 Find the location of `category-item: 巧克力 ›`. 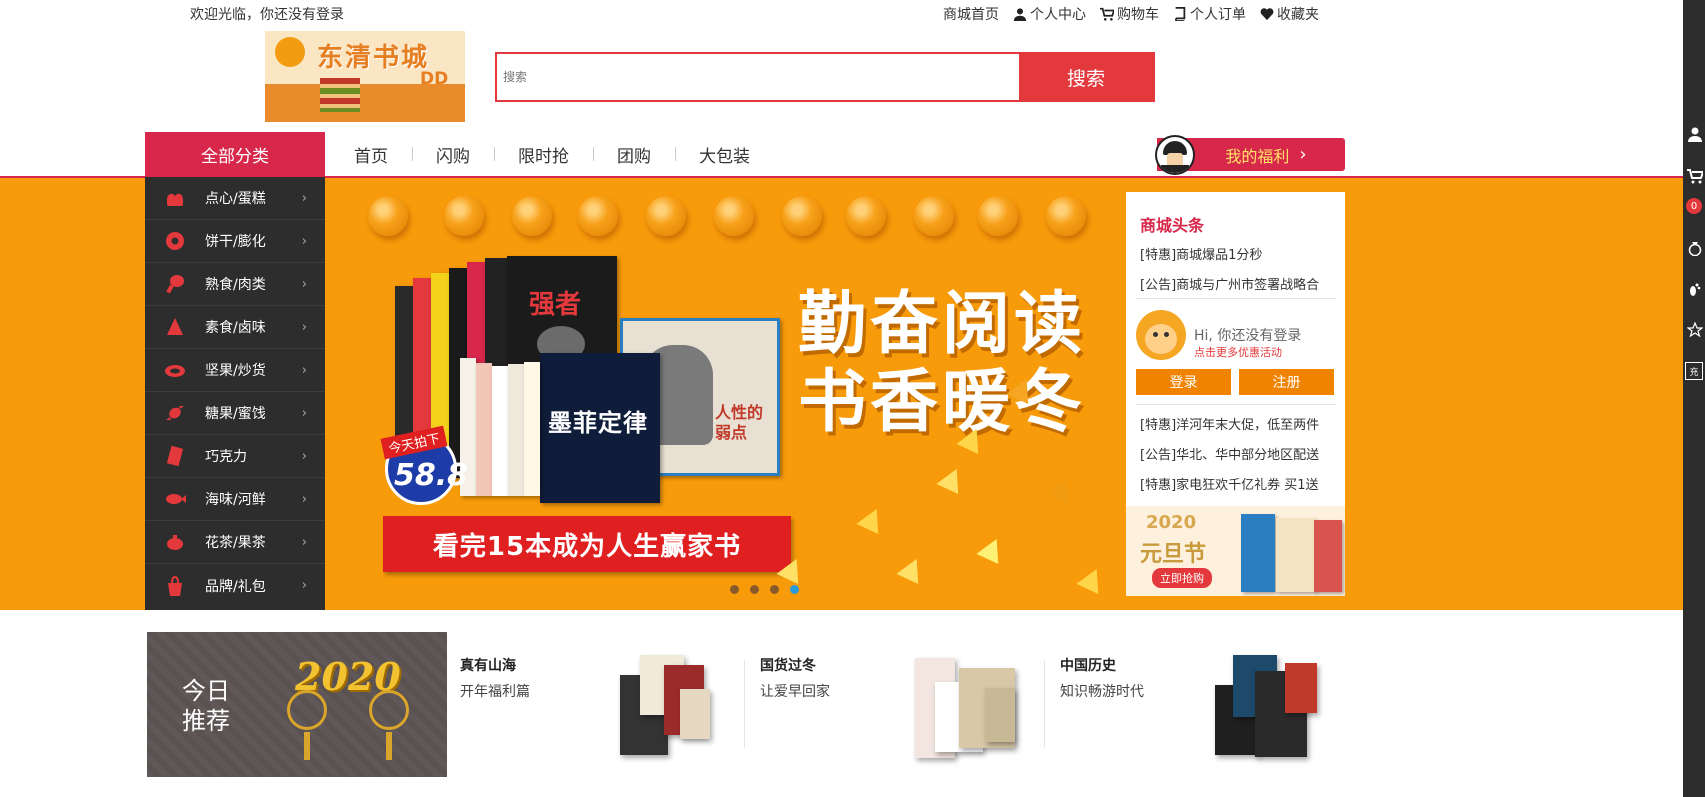

category-item: 巧克力 › is located at coordinates (235, 456).